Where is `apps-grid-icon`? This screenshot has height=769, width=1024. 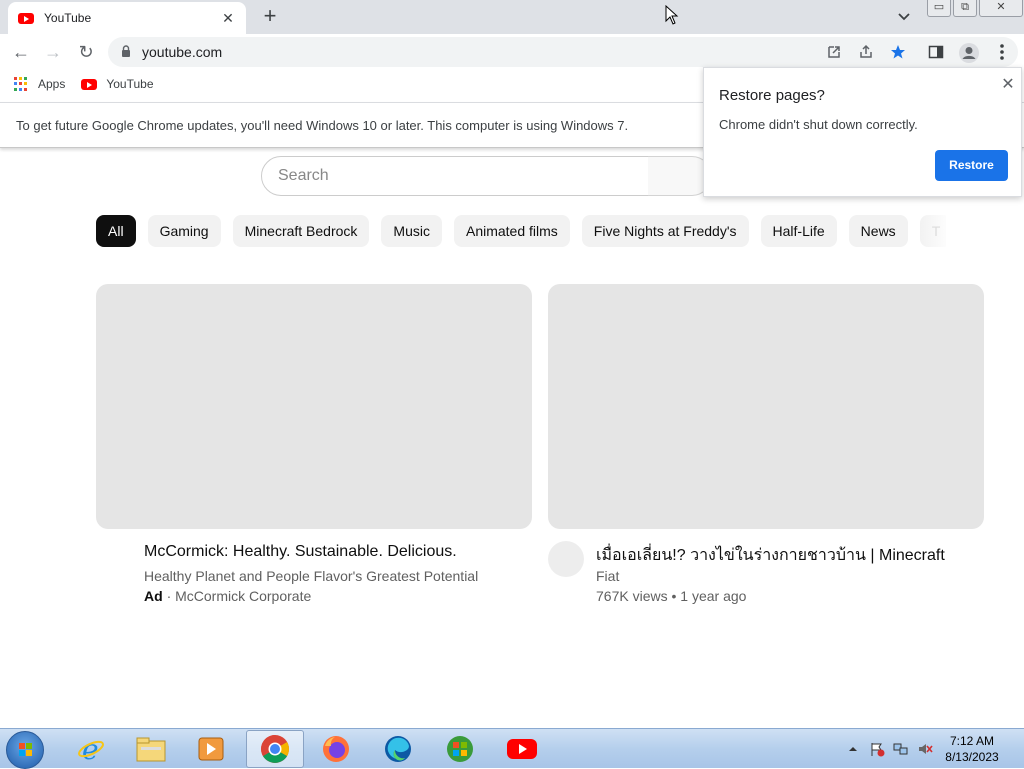
apps-grid-icon is located at coordinates (21, 84).